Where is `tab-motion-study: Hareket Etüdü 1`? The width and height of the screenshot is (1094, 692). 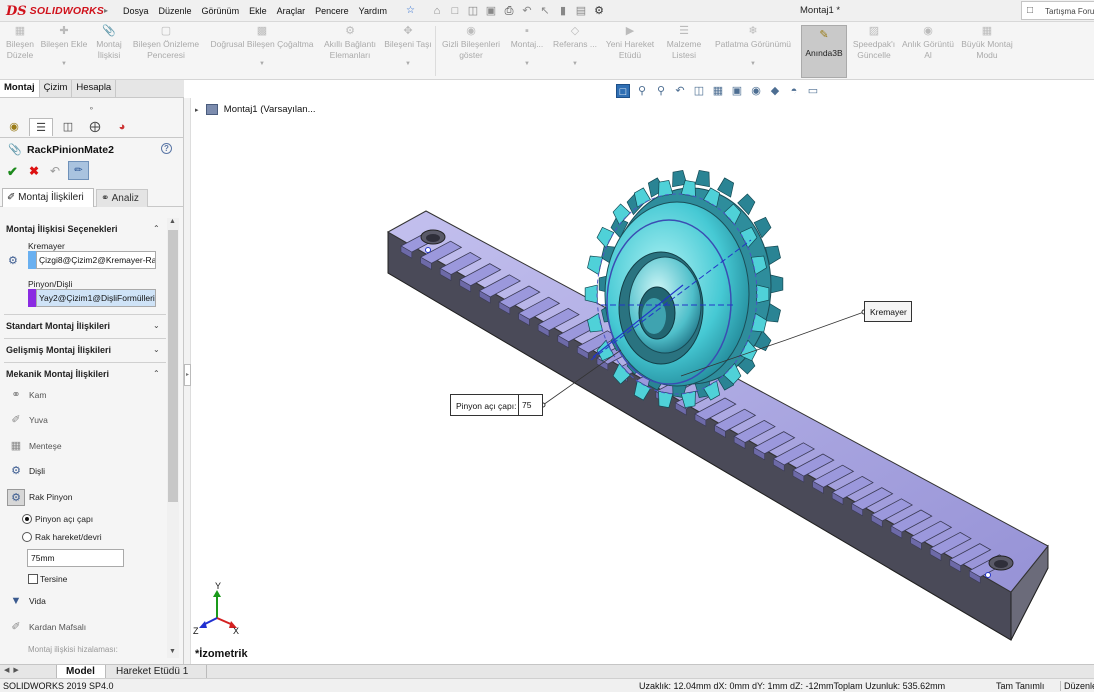
tab-motion-study: Hareket Etüdü 1 is located at coordinates (157, 672).